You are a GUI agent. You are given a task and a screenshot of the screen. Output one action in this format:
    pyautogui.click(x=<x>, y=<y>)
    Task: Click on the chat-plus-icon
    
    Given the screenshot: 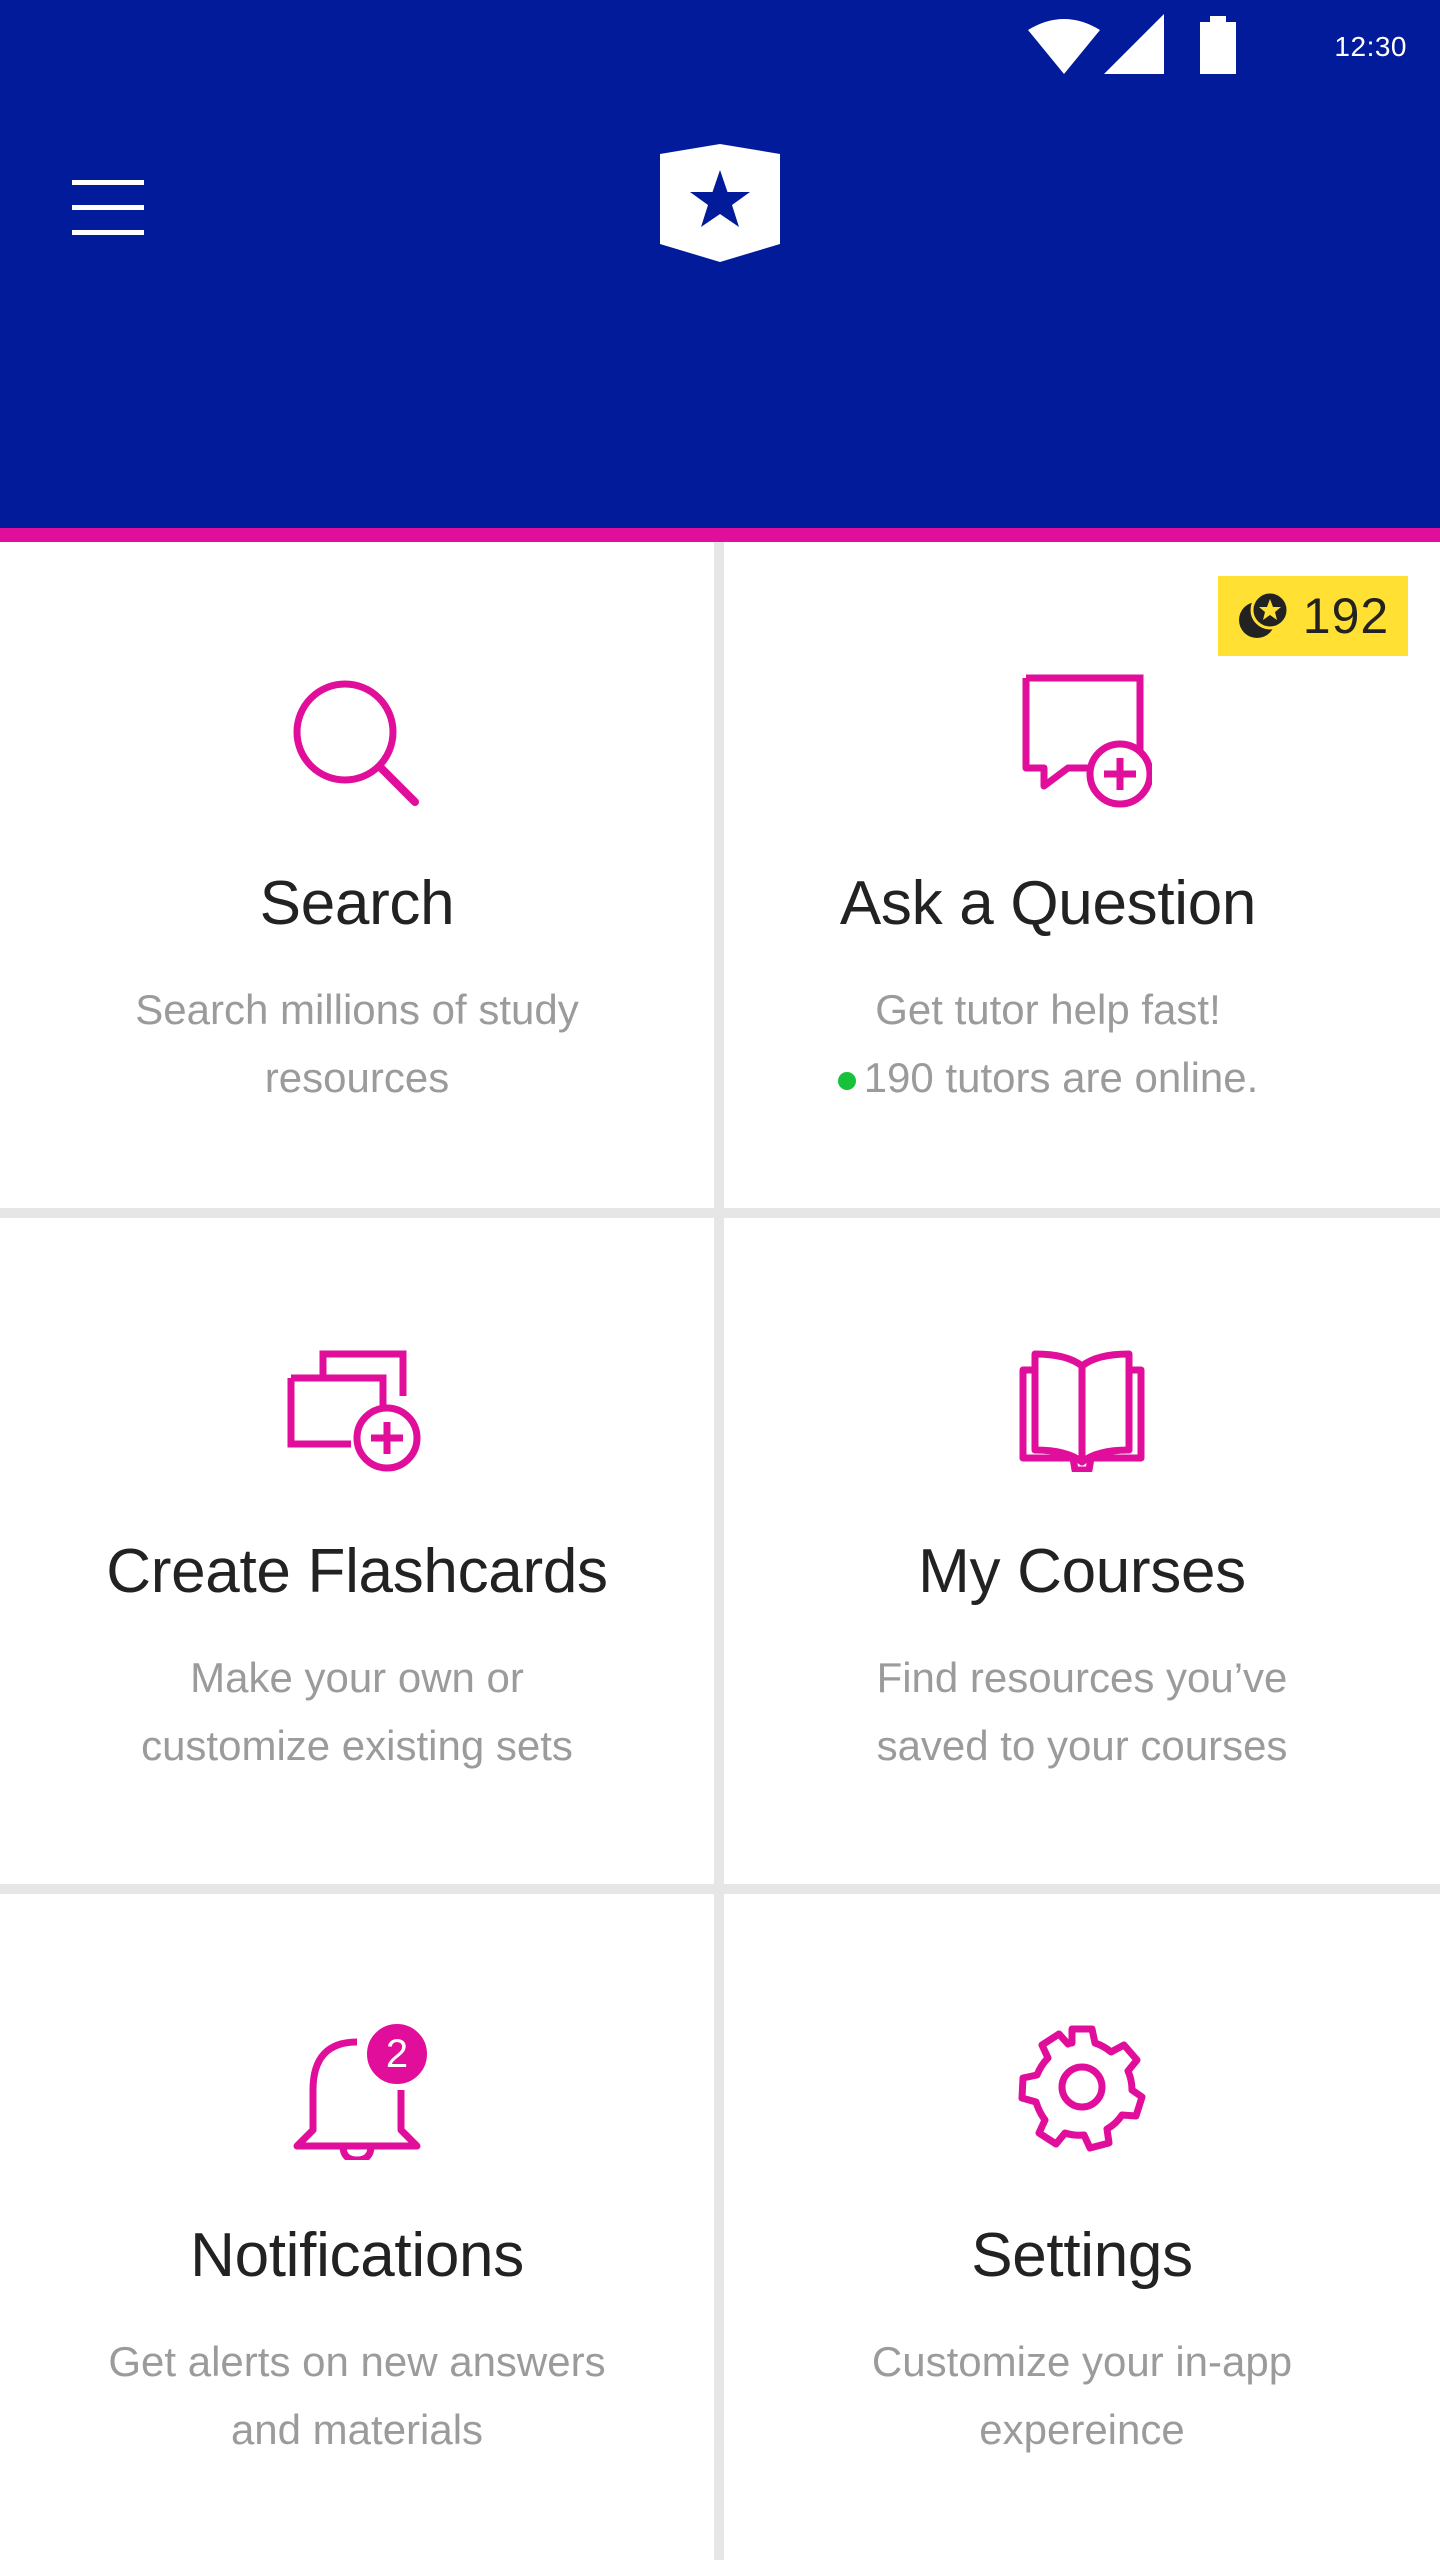 What is the action you would take?
    pyautogui.click(x=1083, y=744)
    